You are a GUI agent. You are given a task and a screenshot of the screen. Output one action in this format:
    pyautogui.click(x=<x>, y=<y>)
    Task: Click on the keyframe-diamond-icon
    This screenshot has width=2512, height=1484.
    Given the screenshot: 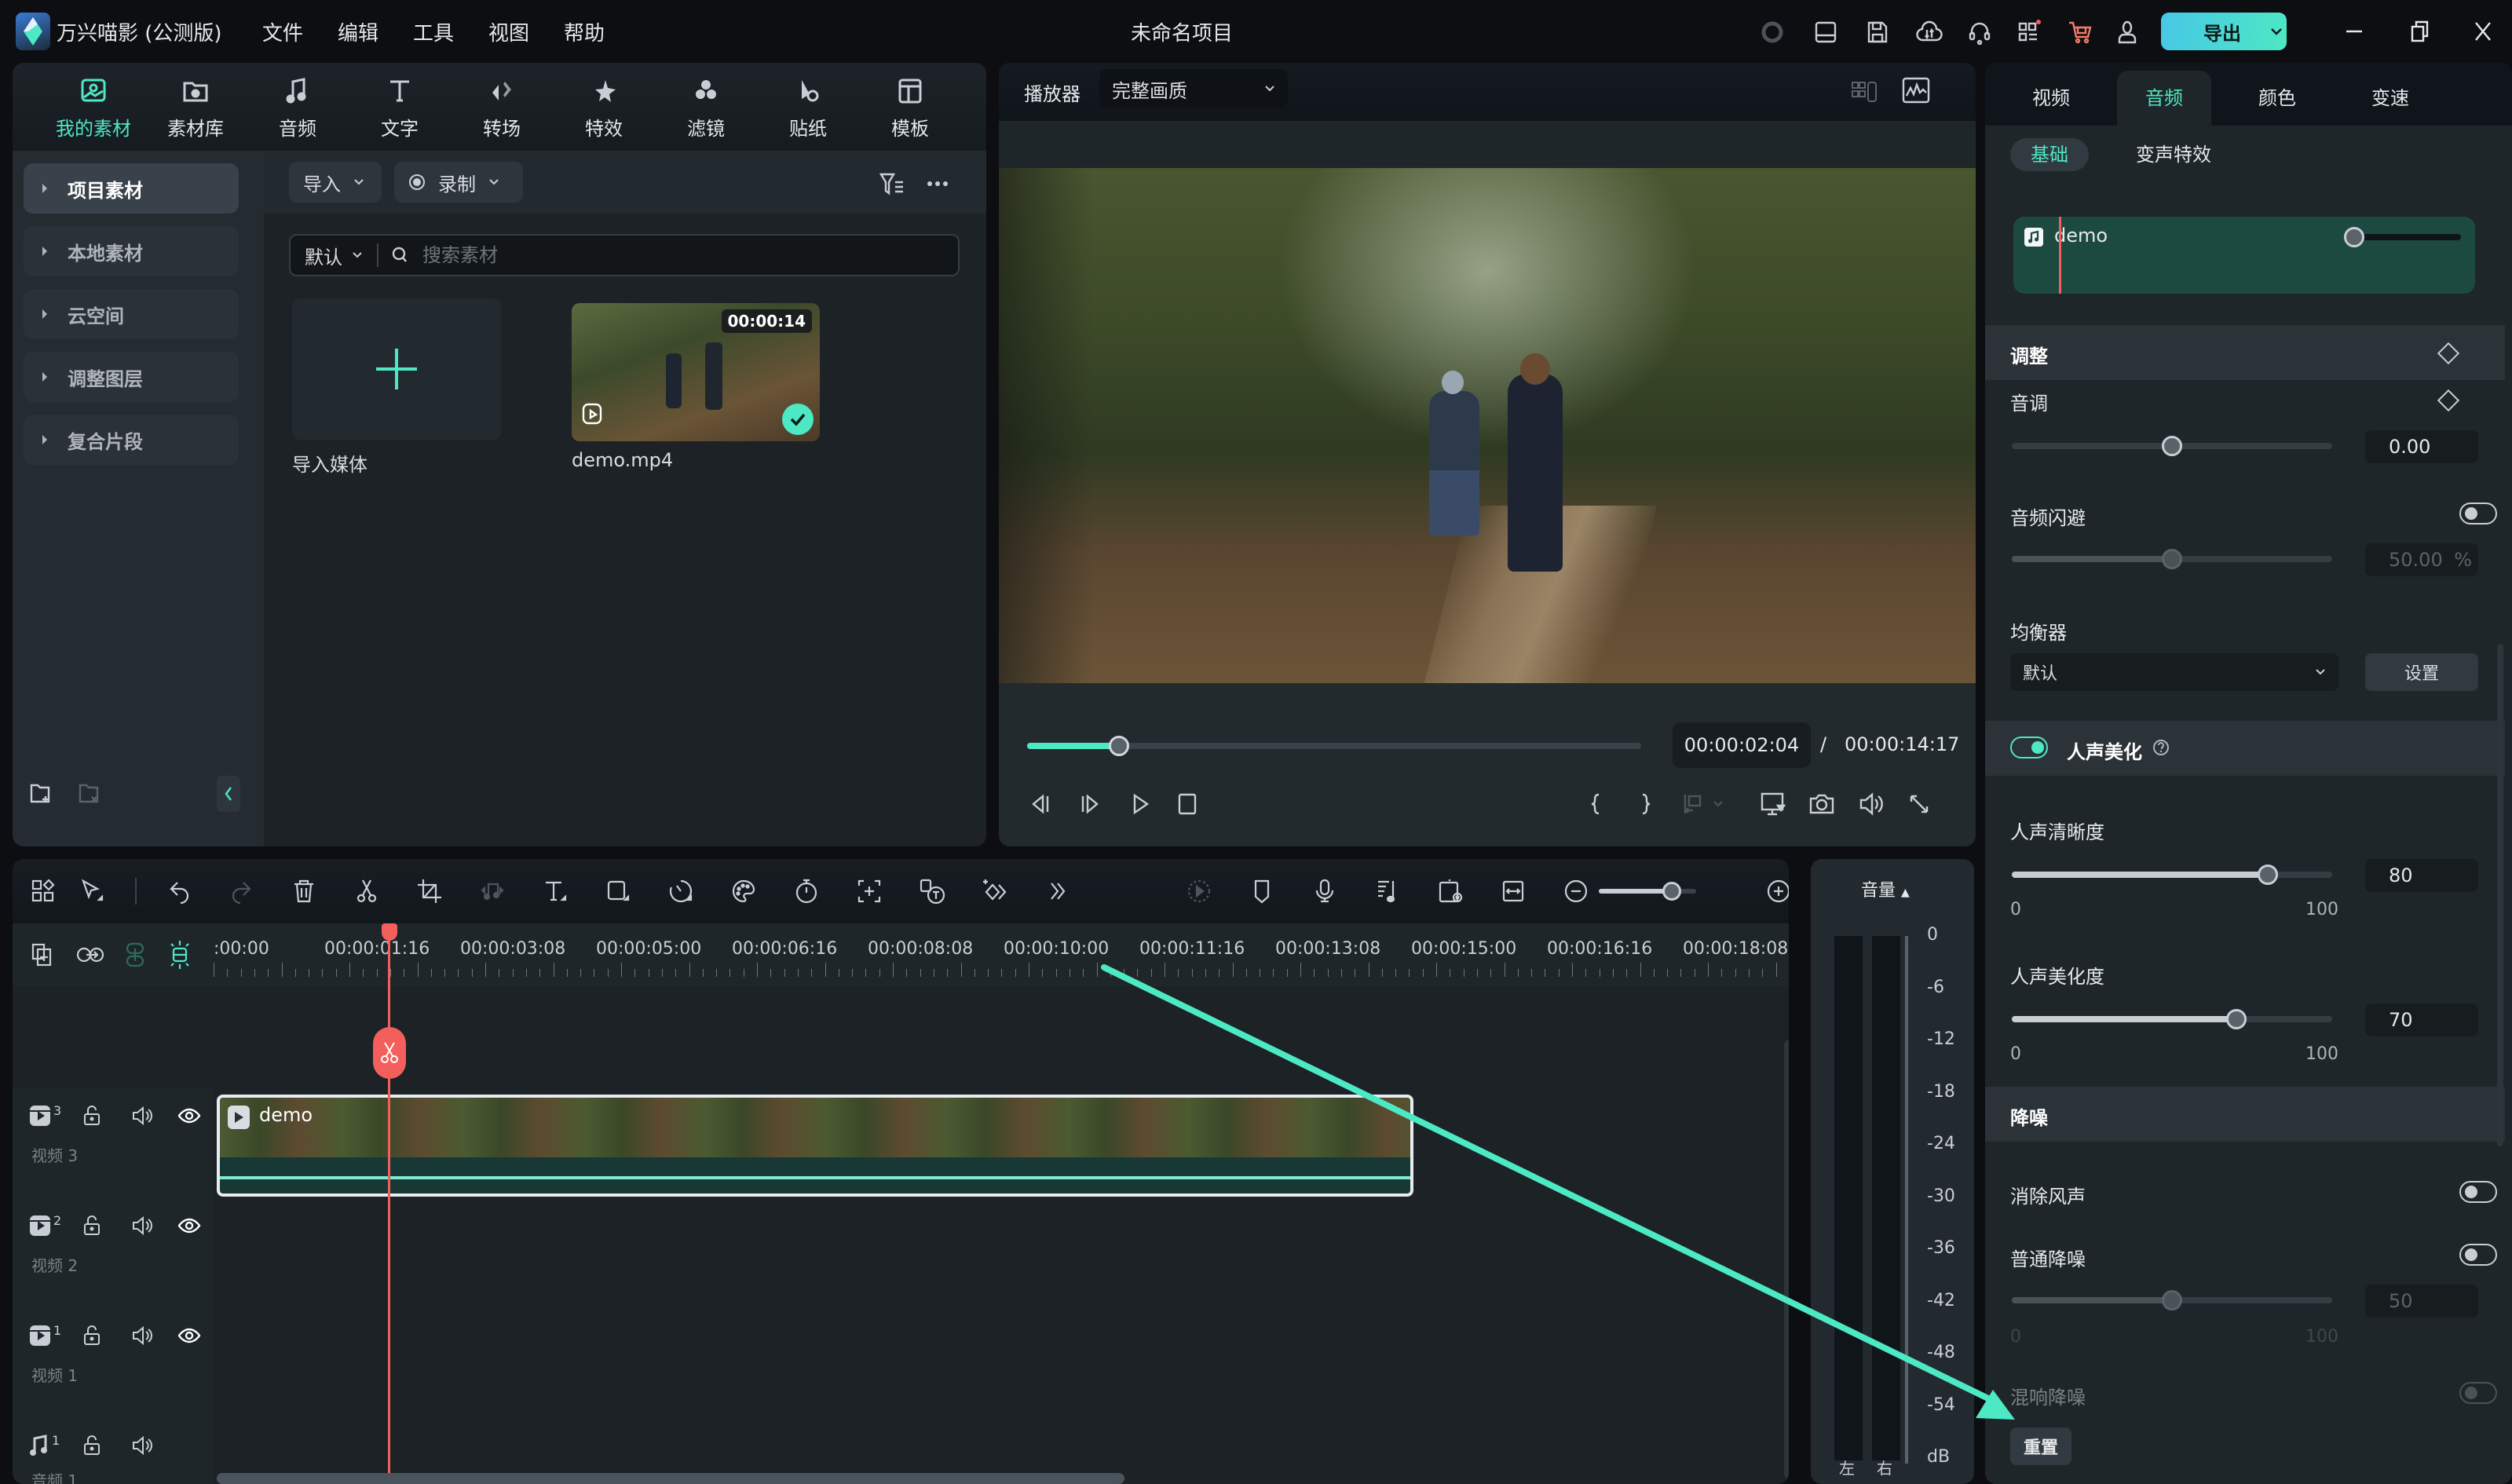 What is the action you would take?
    pyautogui.click(x=2448, y=354)
    